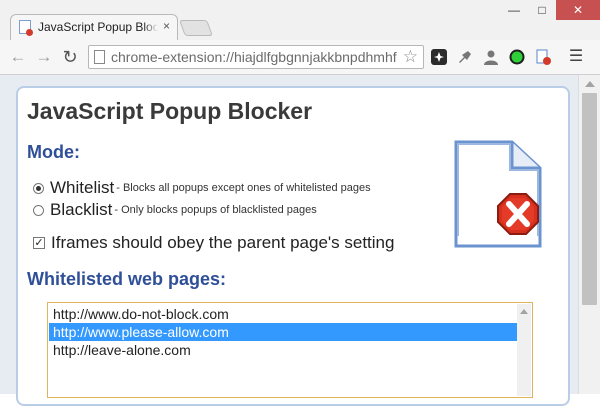  Describe the element at coordinates (410, 57) in the screenshot. I see `bookmark-star-icon: ☆` at that location.